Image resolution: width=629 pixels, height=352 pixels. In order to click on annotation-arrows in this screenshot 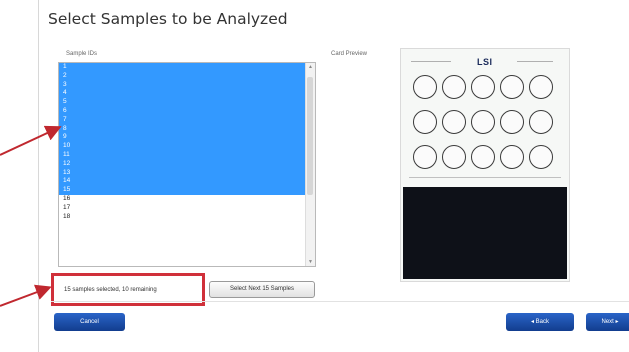, I will do `click(31, 216)`.